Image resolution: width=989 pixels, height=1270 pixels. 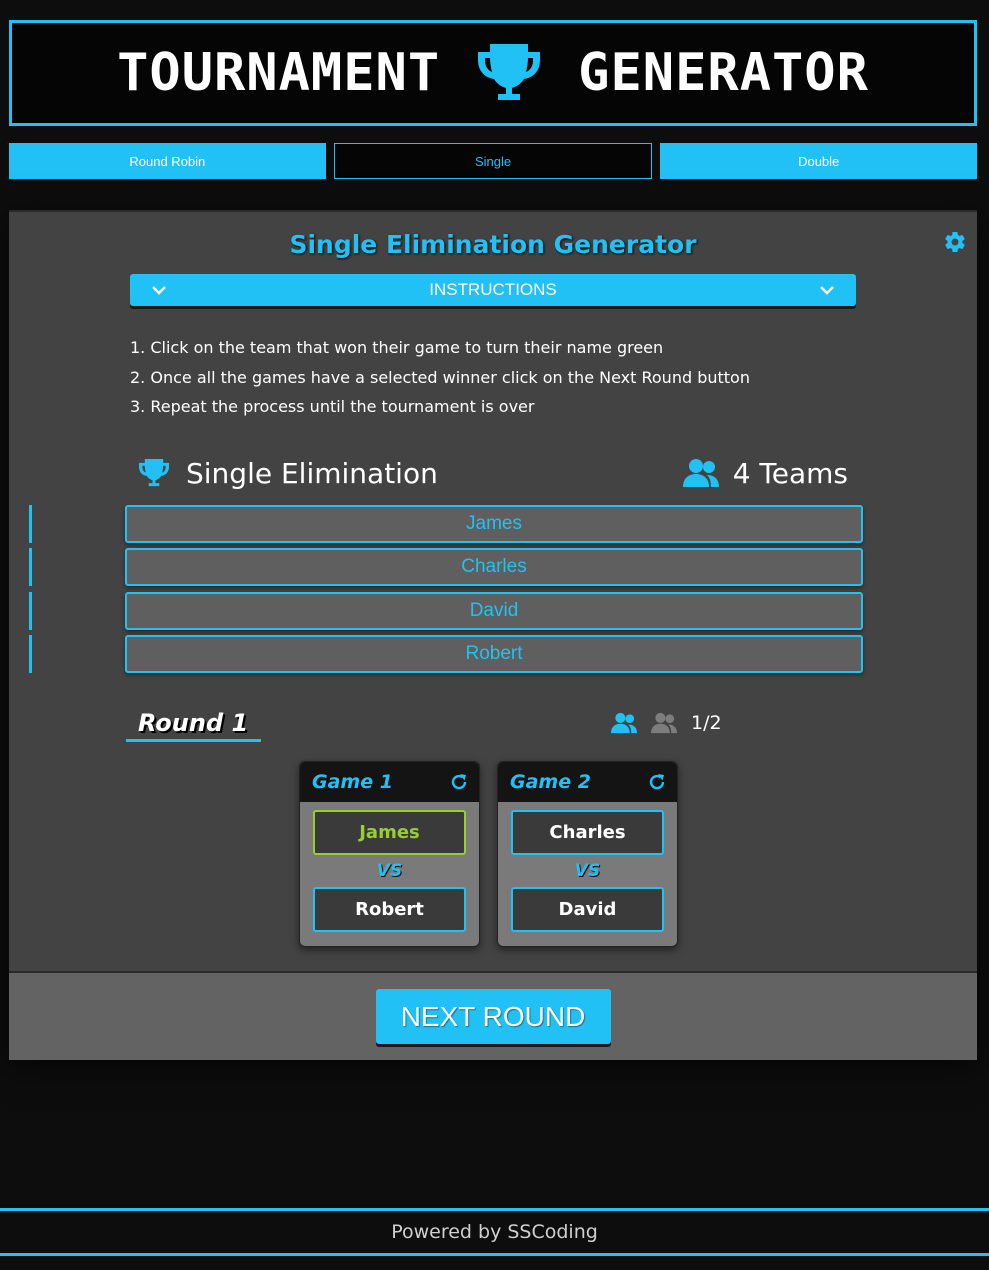 I want to click on list-item: Robert, so click(x=493, y=656).